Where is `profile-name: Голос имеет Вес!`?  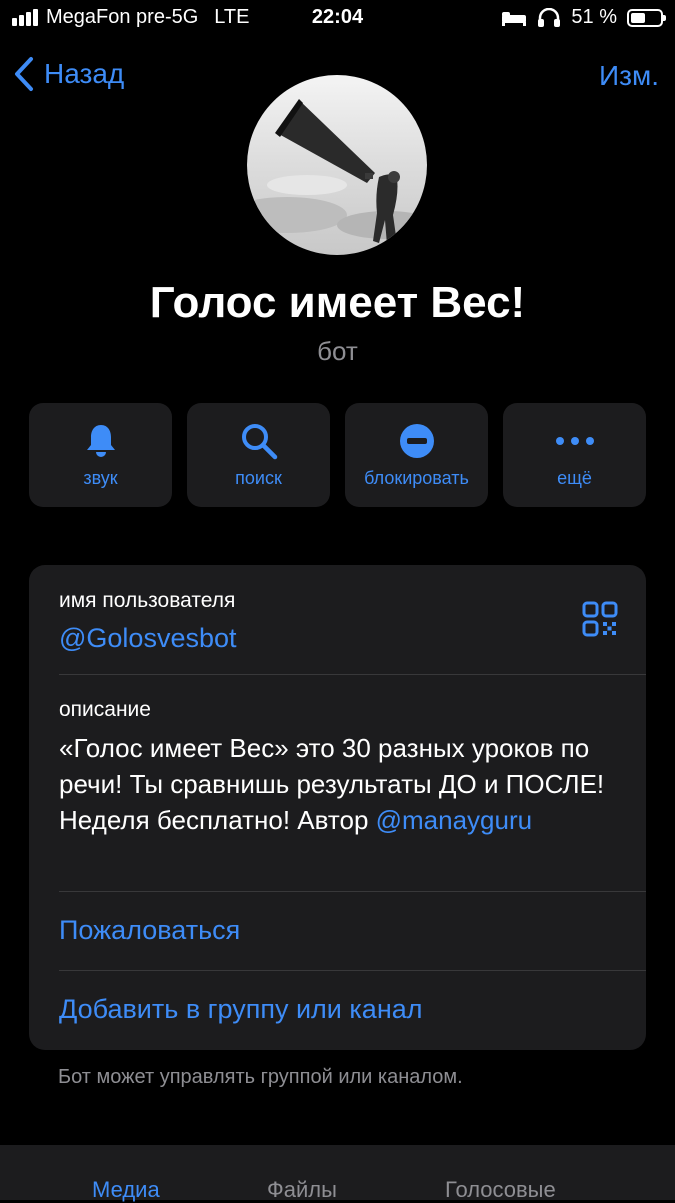 profile-name: Голос имеет Вес! is located at coordinates (337, 302).